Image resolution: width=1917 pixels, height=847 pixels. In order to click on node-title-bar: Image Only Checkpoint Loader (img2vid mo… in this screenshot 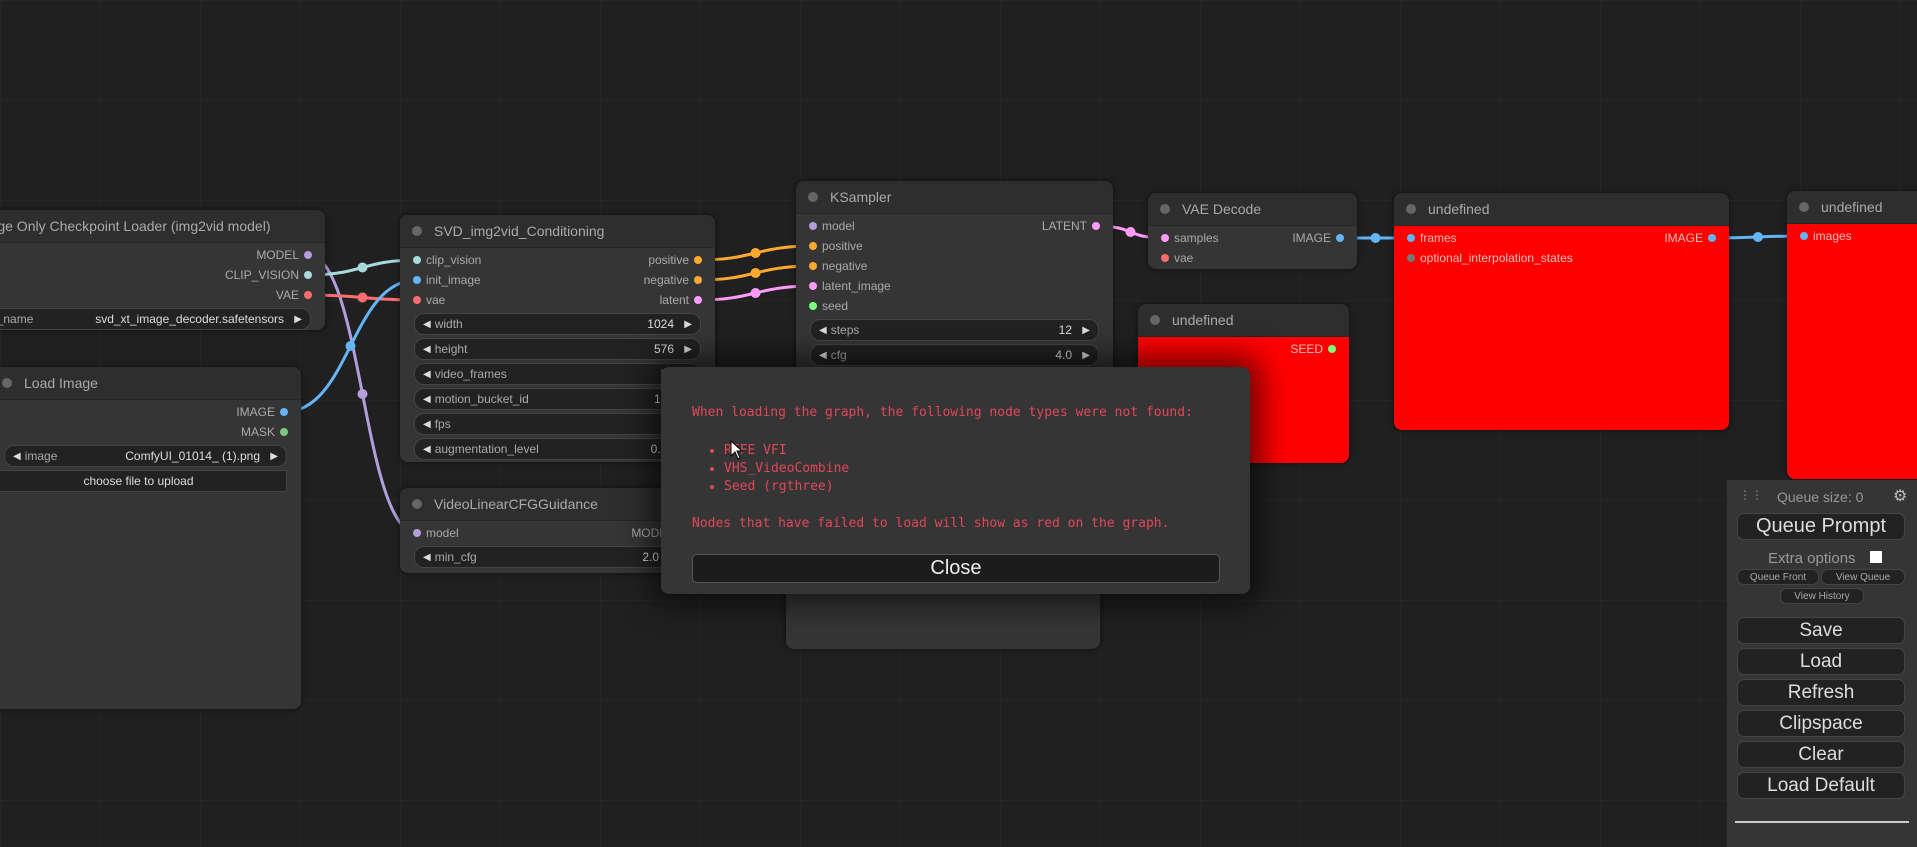, I will do `click(162, 226)`.